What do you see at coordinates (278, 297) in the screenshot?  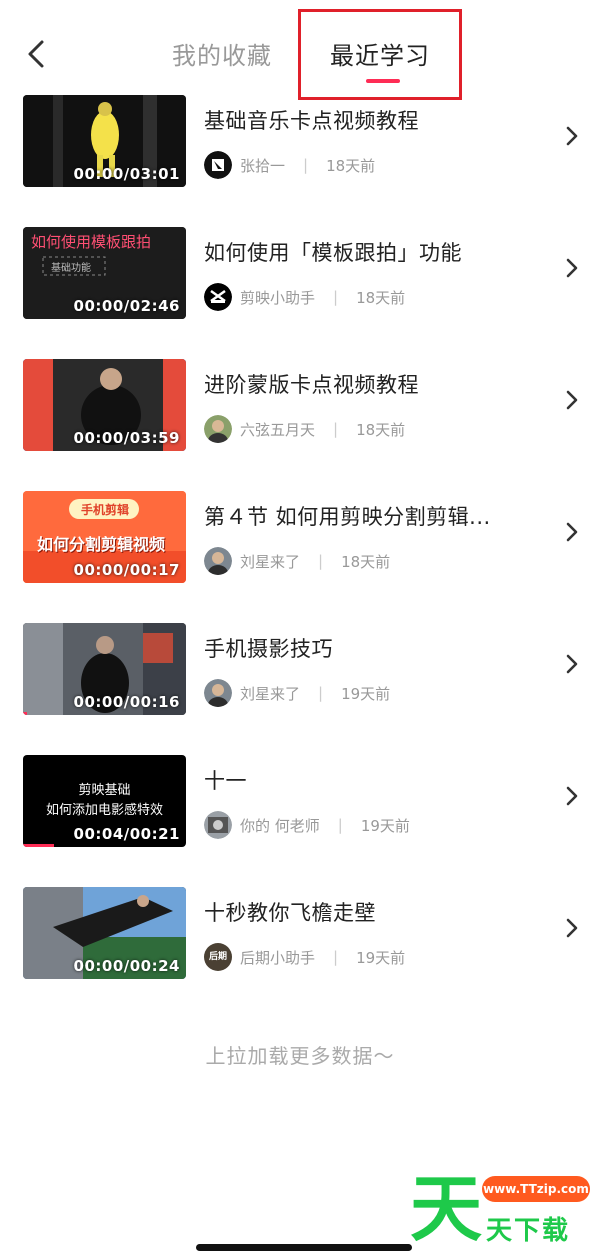 I see `author-name: 剪映小助手` at bounding box center [278, 297].